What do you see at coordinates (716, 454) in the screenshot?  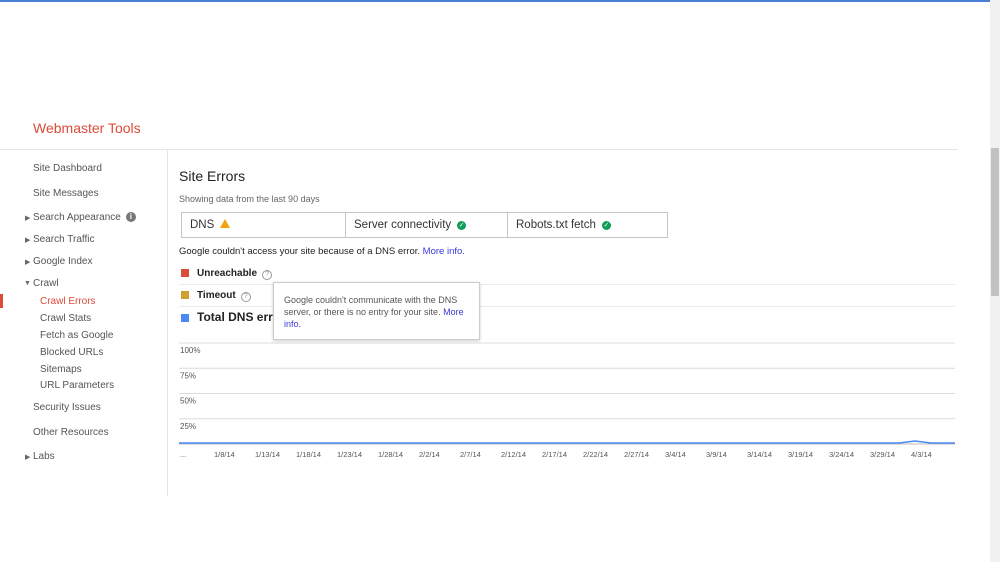 I see `x-tick-label: 3/9/14` at bounding box center [716, 454].